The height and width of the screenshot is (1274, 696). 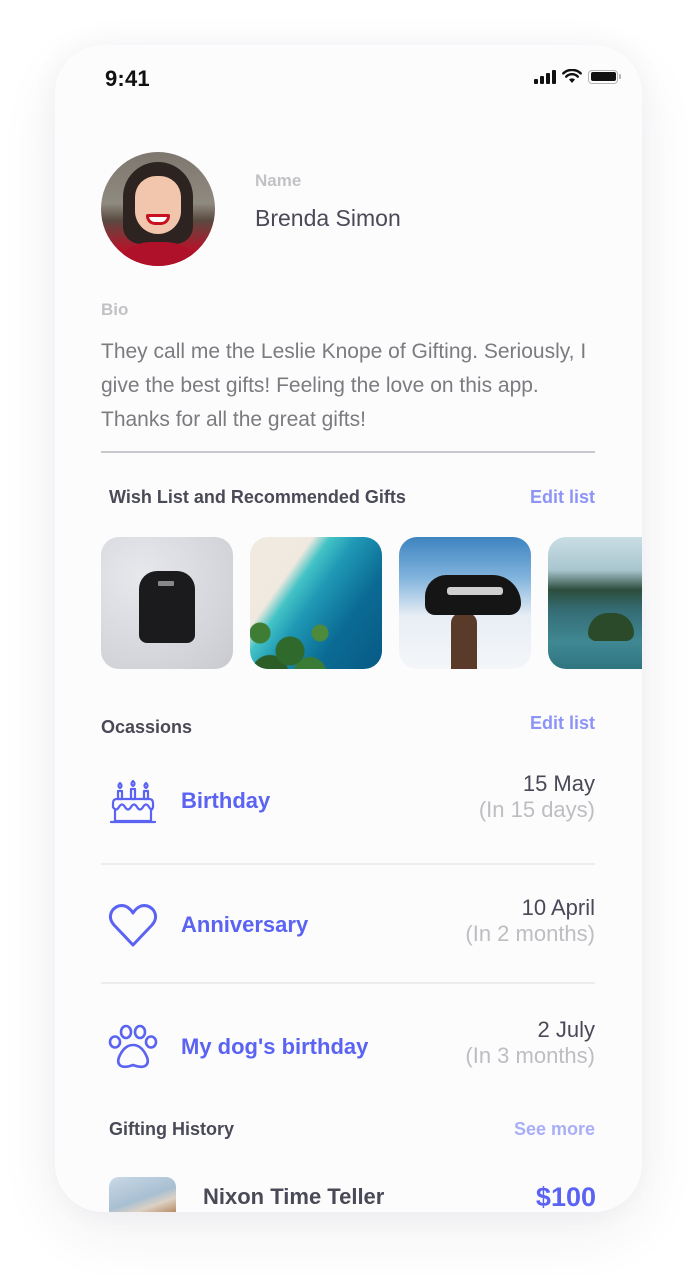 I want to click on heart-icon, so click(x=133, y=925).